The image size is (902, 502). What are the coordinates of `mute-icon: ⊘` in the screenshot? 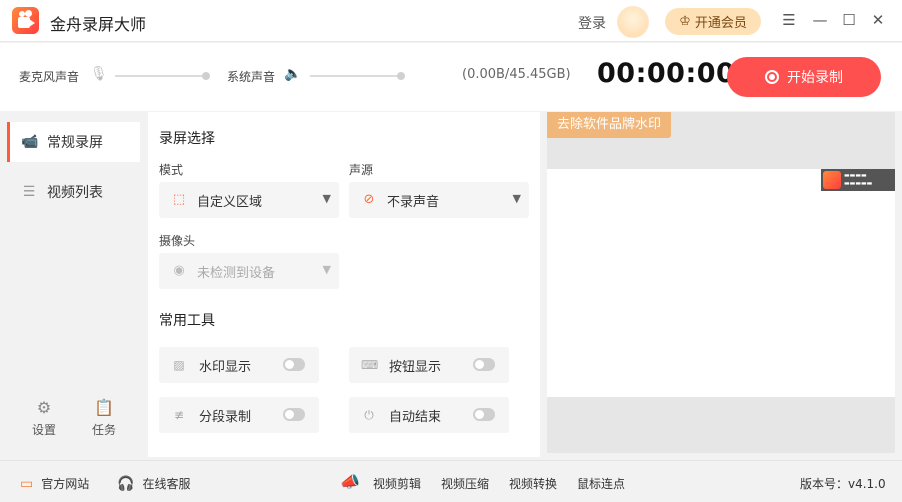 It's located at (369, 199).